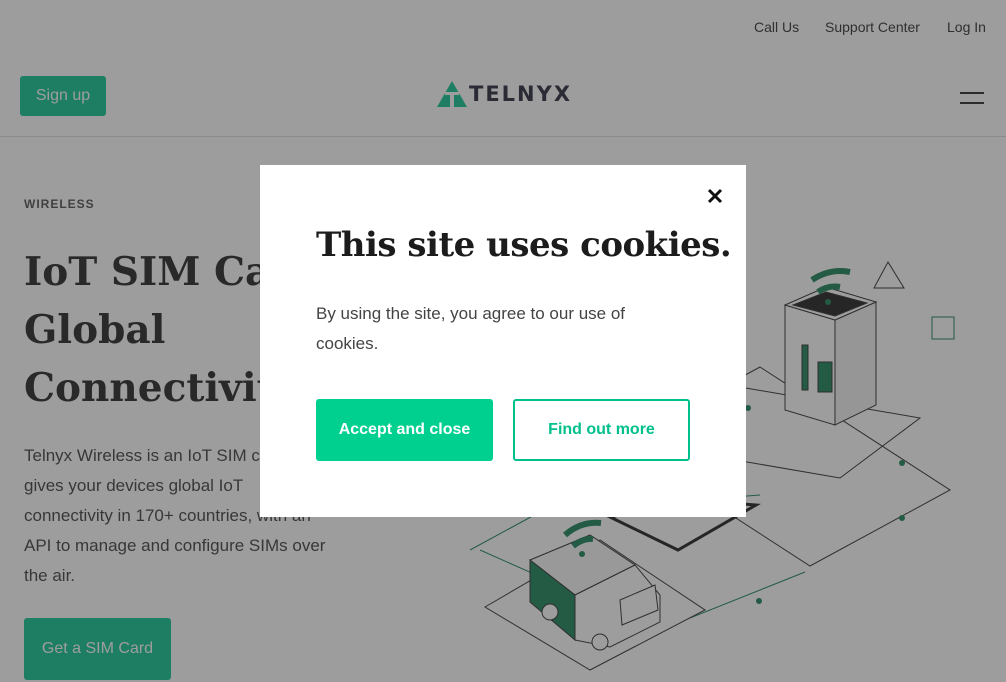 Image resolution: width=1006 pixels, height=682 pixels. Describe the element at coordinates (524, 245) in the screenshot. I see `cookie-modal-title: This site uses cookies.` at that location.